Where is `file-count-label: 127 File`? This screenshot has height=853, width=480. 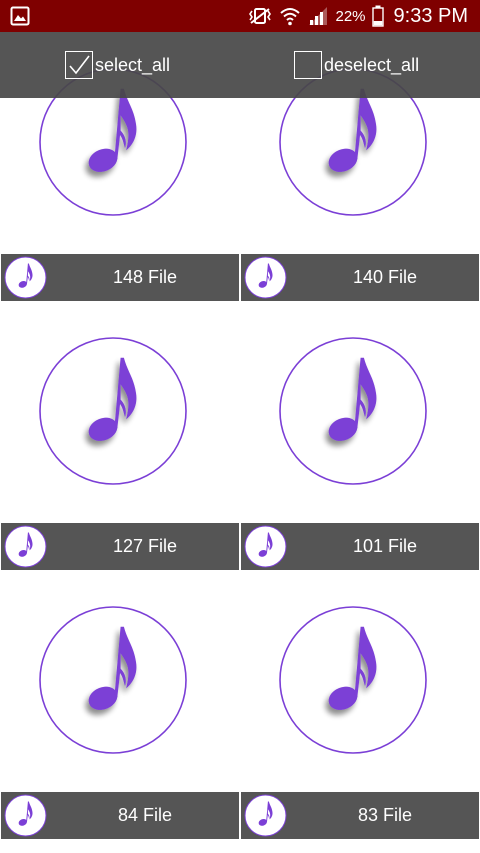 file-count-label: 127 File is located at coordinates (145, 546).